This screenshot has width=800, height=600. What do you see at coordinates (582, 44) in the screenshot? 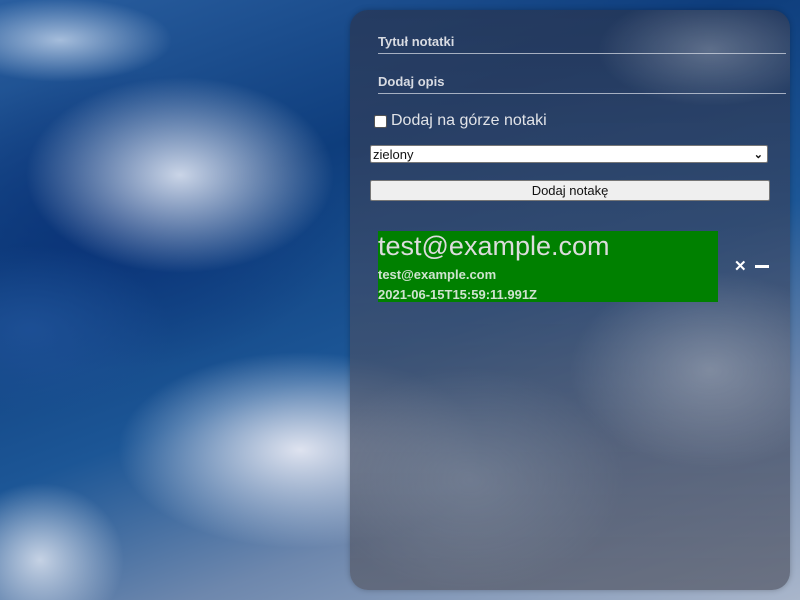
I see `note-title-input: Tytuł notatki` at bounding box center [582, 44].